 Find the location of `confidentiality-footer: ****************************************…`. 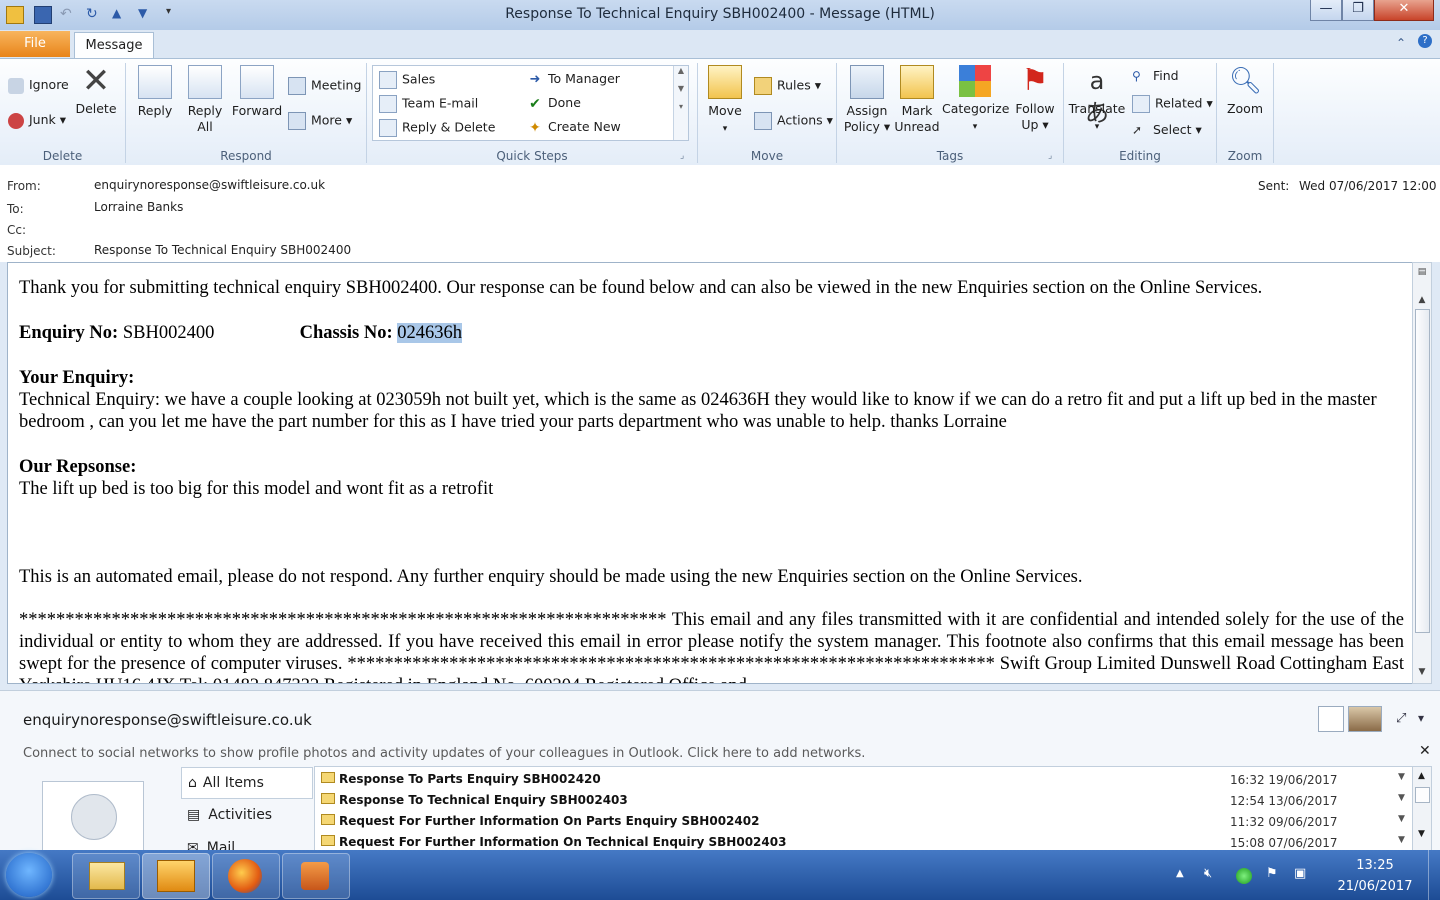

confidentiality-footer: ****************************************… is located at coordinates (711, 646).